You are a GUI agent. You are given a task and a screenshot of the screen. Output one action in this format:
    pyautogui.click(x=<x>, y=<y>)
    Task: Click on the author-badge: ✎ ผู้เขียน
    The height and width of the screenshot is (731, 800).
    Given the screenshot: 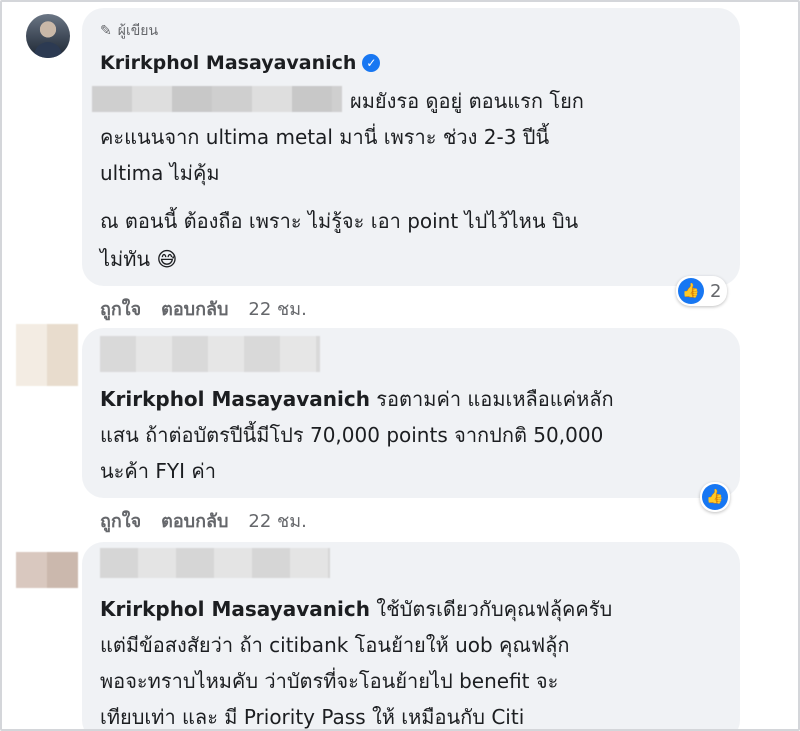 What is the action you would take?
    pyautogui.click(x=129, y=31)
    